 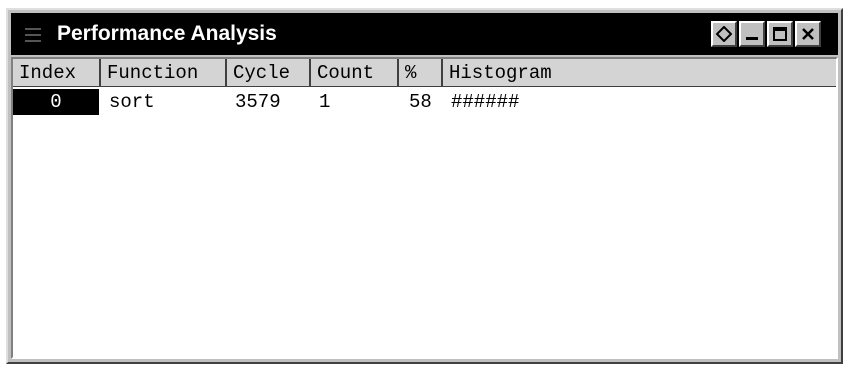 I want to click on close-icon, so click(x=808, y=34).